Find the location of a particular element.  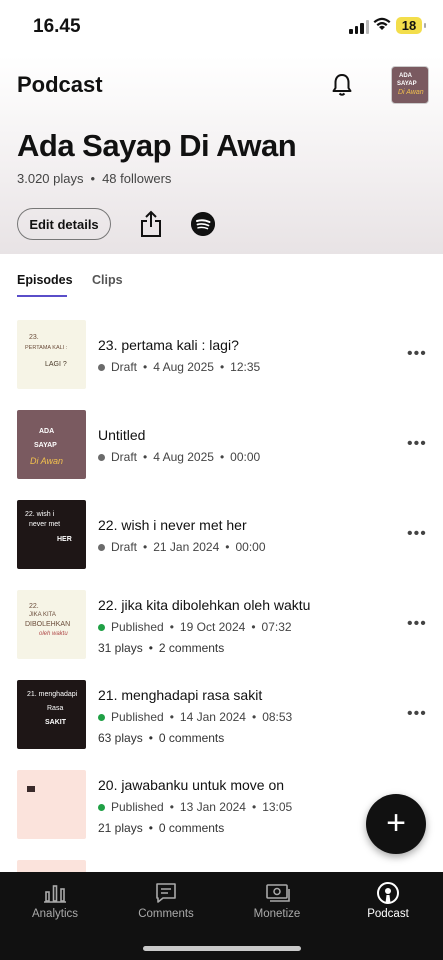

episode-stats: 63 plays • 0 comments is located at coordinates (161, 738).